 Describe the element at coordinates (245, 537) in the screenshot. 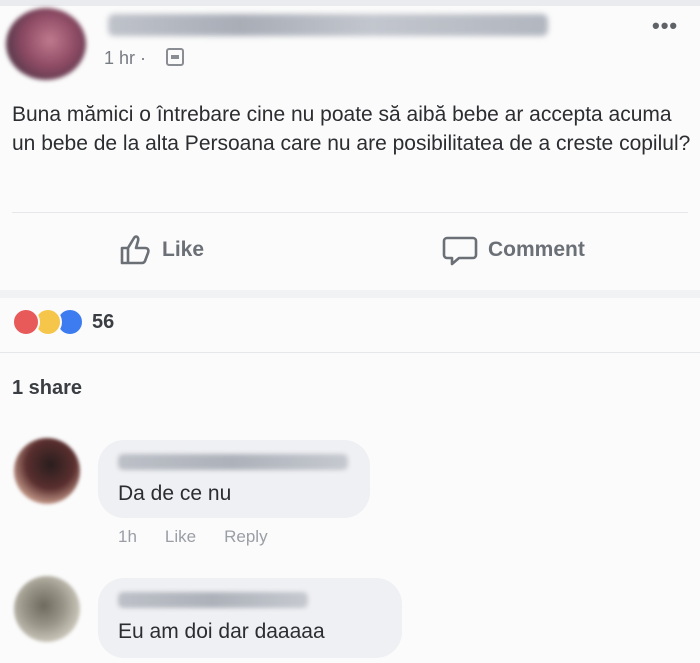

I see `comment-reply-link: Reply` at that location.